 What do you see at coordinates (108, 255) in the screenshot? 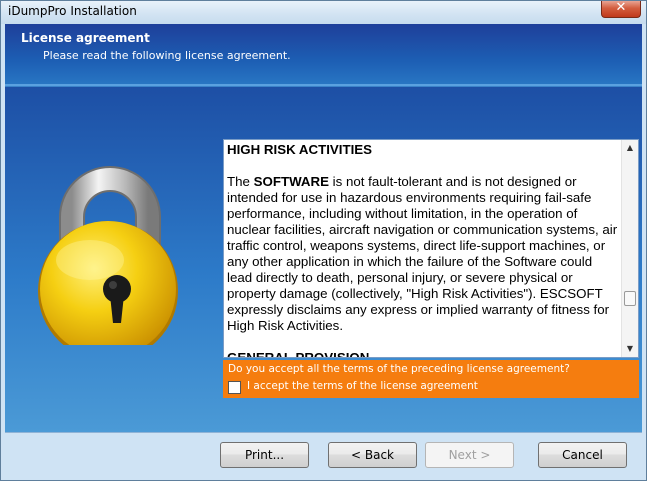
I see `padlock-icon` at bounding box center [108, 255].